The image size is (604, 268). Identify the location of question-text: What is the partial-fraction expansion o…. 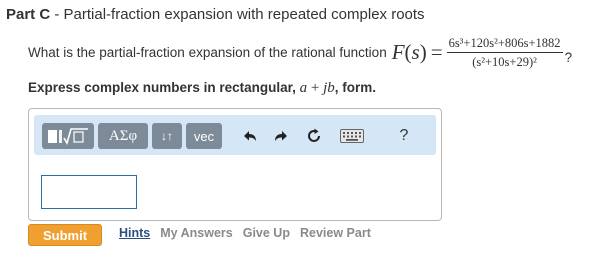
(207, 52).